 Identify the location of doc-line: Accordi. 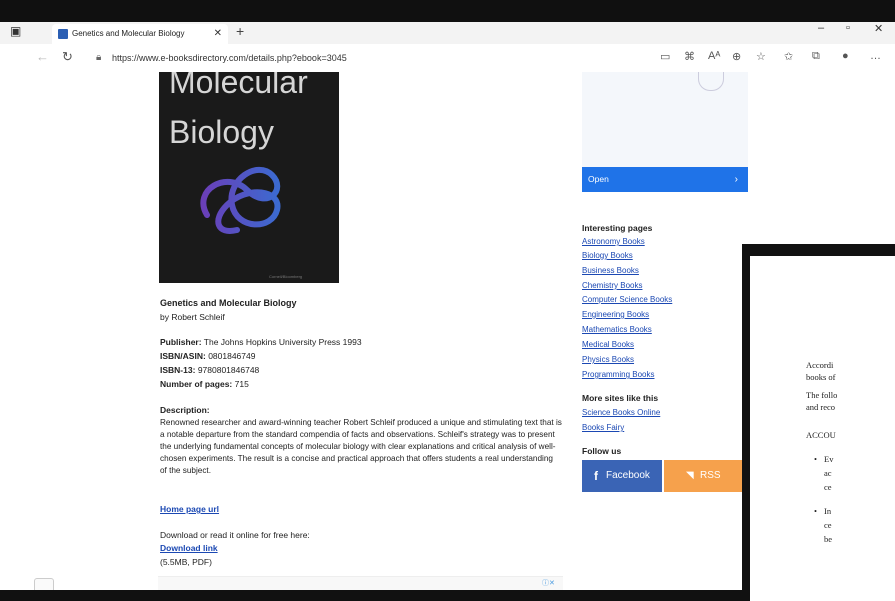
(820, 365).